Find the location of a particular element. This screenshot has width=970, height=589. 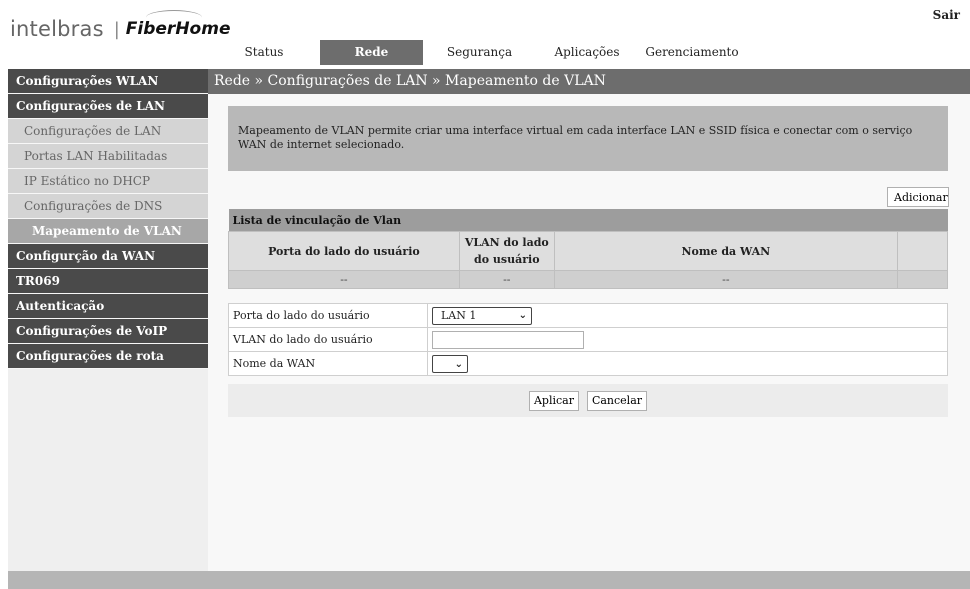

sidebar-subitem-lan-settings: Configurações de LAN is located at coordinates (108, 131).